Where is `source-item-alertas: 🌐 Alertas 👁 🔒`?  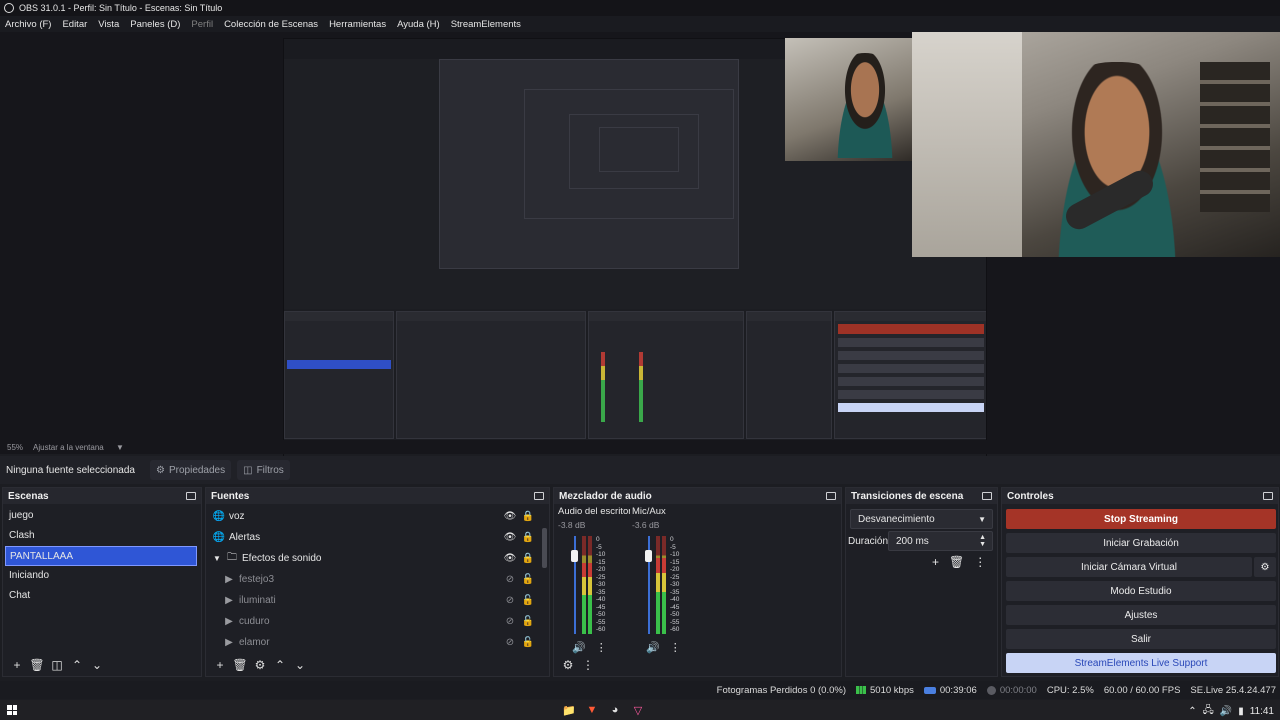 source-item-alertas: 🌐 Alertas 👁 🔒 is located at coordinates (374, 537).